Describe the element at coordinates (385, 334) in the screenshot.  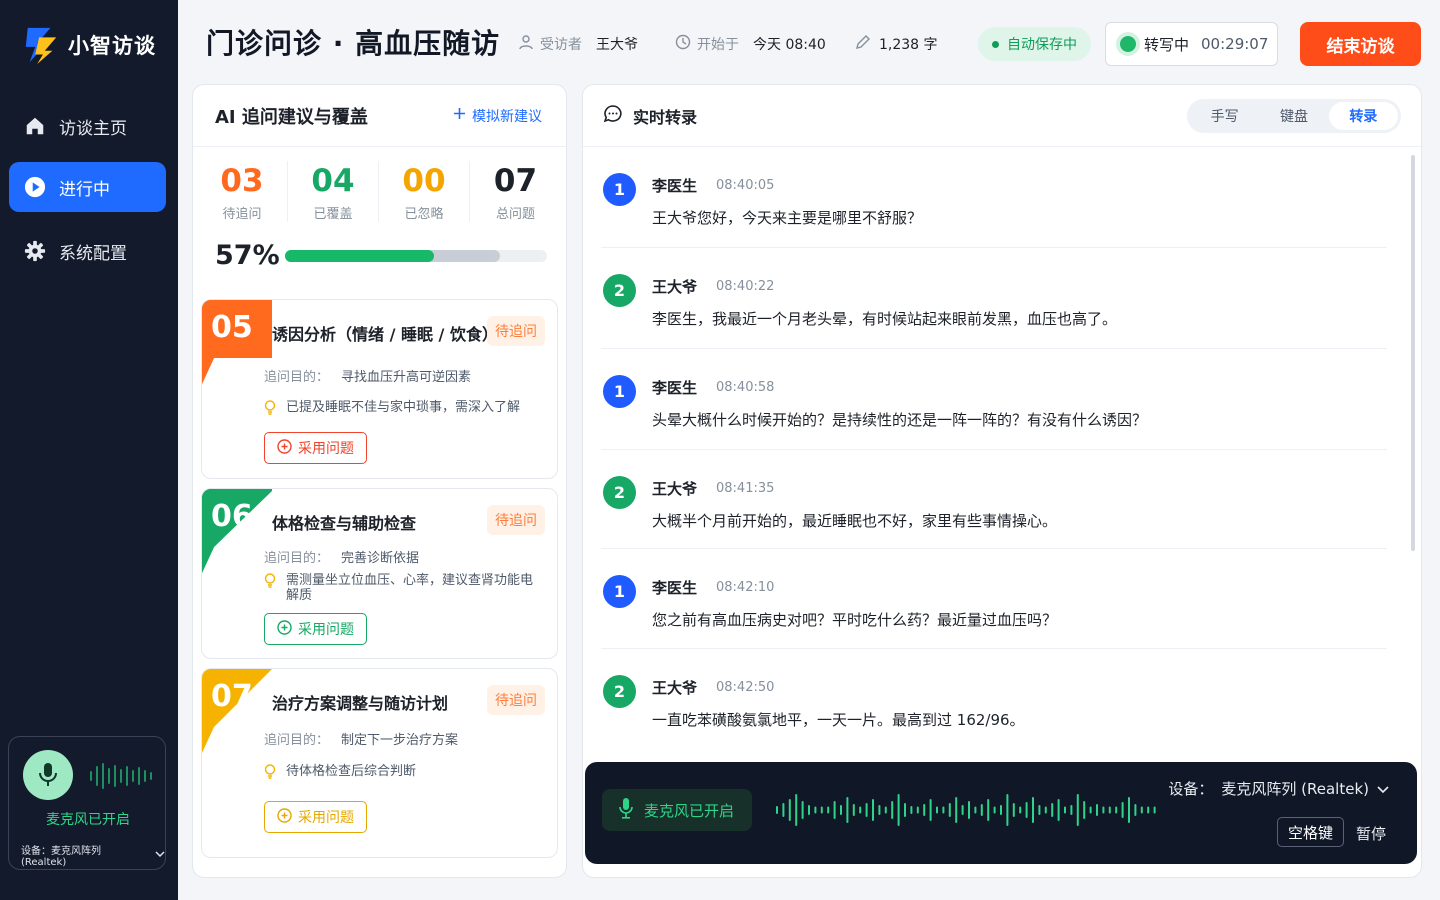
I see `card-title: 诱因分析（情绪 / 睡眠 / 饮食）` at that location.